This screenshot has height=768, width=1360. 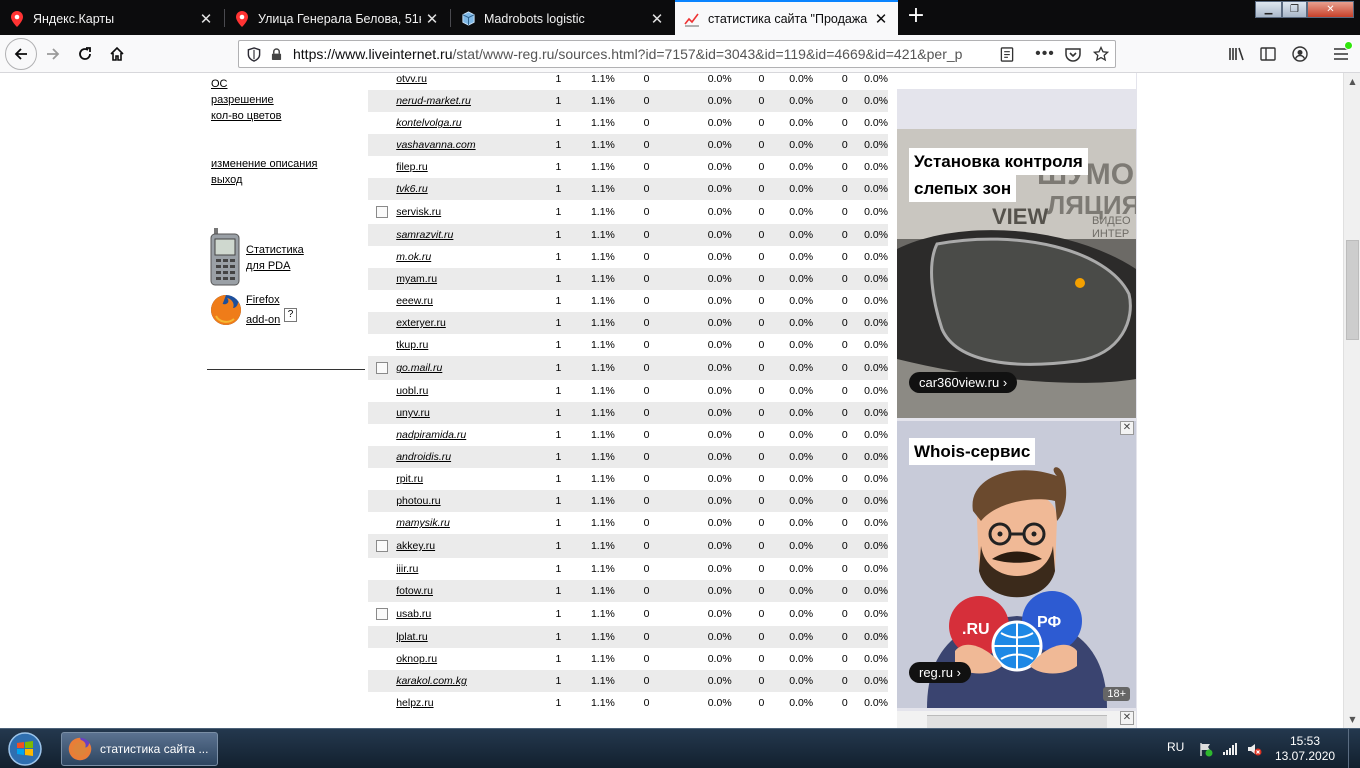 What do you see at coordinates (264, 164) in the screenshot?
I see `link-edit-description: изменение описания` at bounding box center [264, 164].